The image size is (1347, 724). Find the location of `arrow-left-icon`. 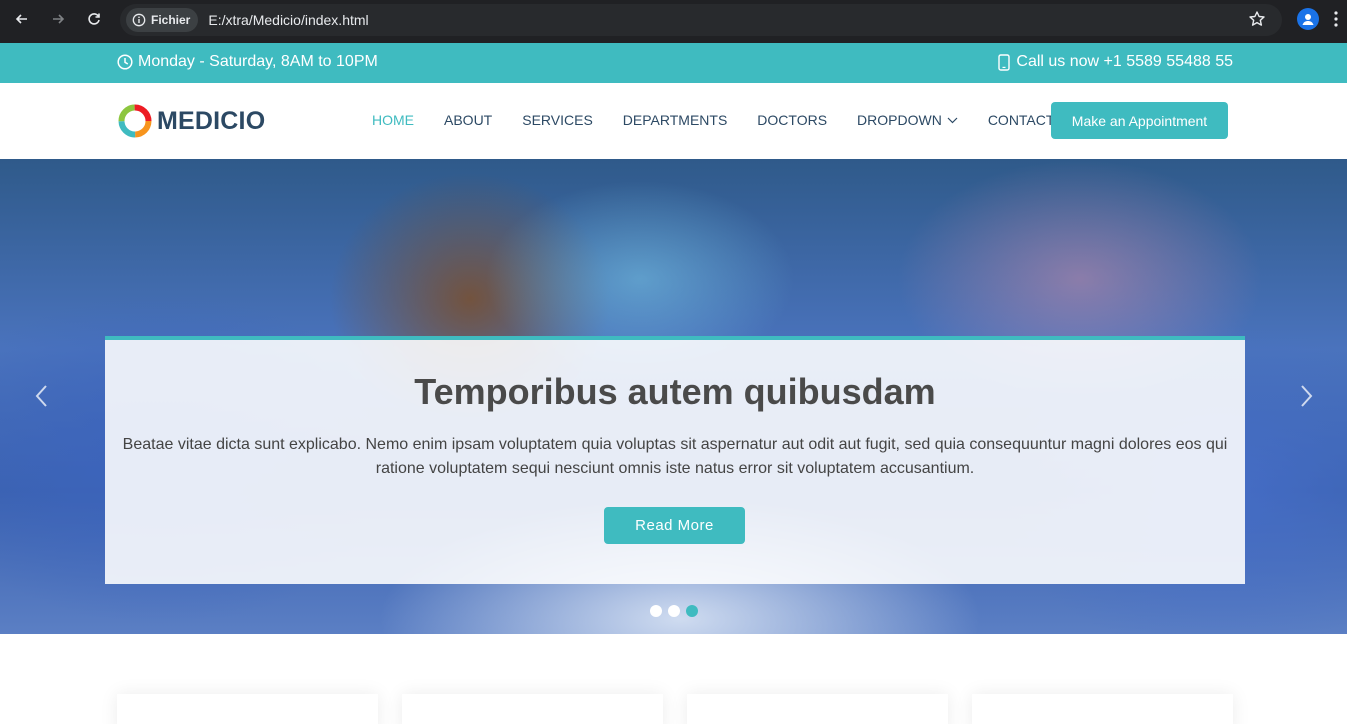

arrow-left-icon is located at coordinates (21, 19).